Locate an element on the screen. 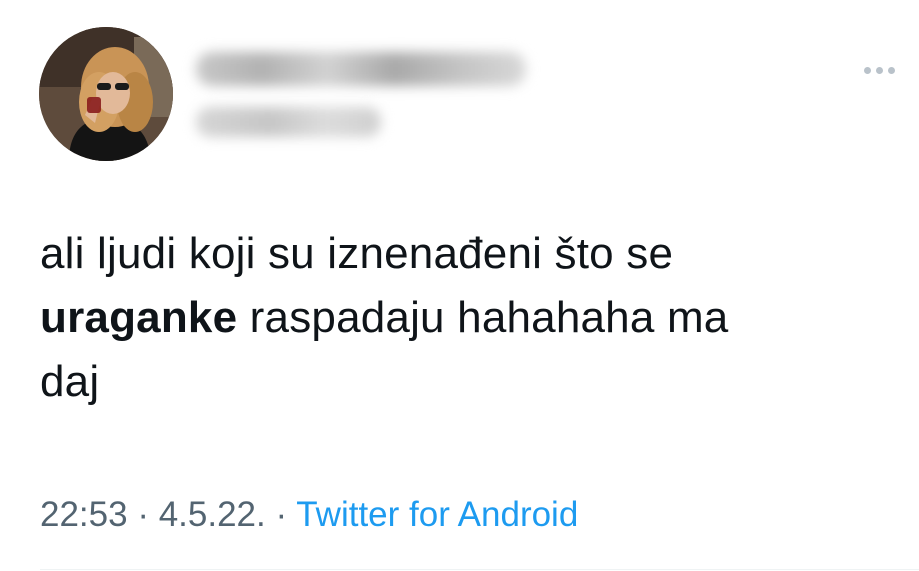 The width and height of the screenshot is (919, 571). tweet-text-highlight: uraganke is located at coordinates (139, 317).